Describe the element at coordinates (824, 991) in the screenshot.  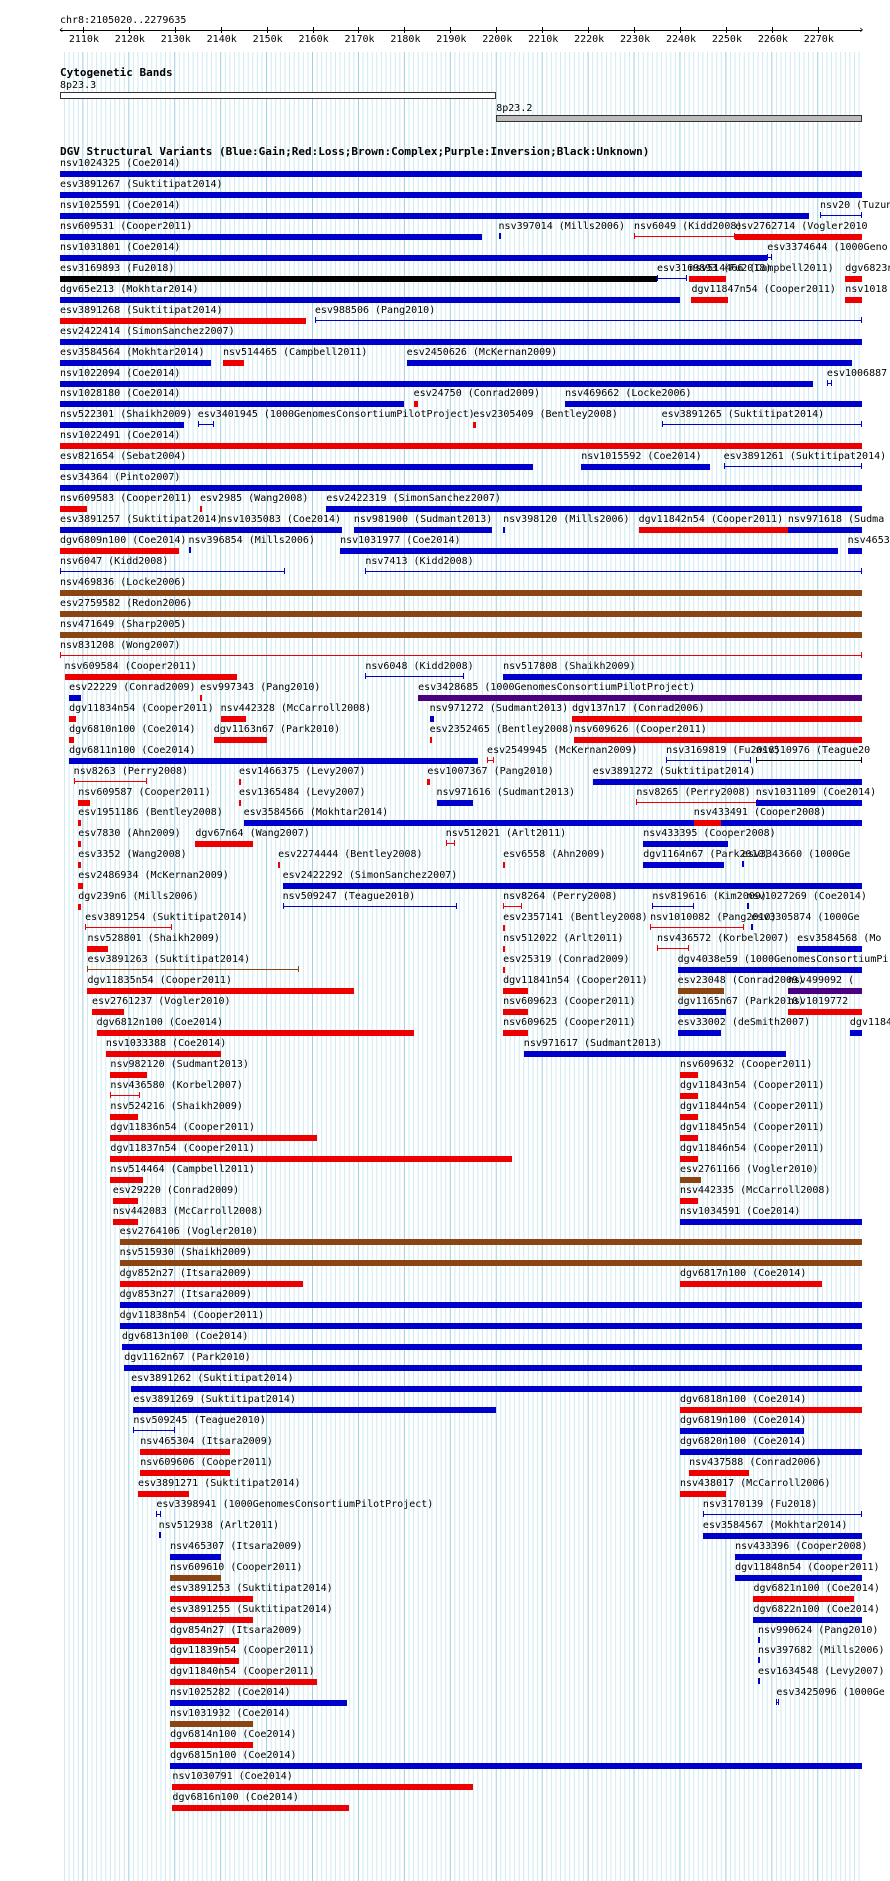
I see `variant-feature-inversion` at that location.